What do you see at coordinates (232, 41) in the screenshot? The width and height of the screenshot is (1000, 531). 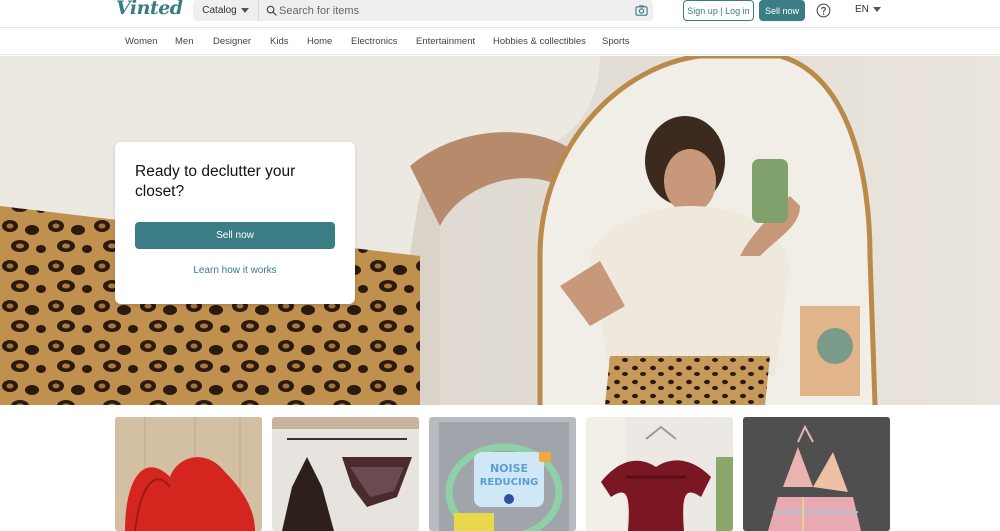 I see `nav-item-designer: Designer` at bounding box center [232, 41].